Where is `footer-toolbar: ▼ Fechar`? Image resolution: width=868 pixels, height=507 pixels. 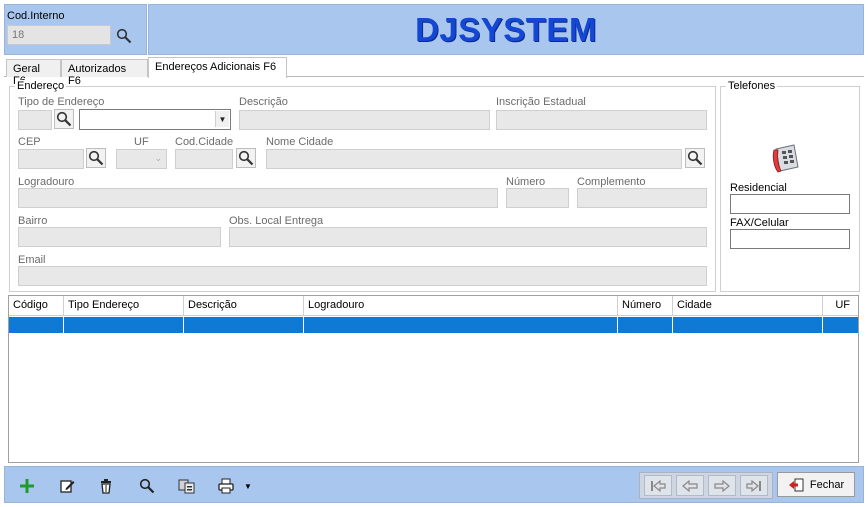 footer-toolbar: ▼ Fechar is located at coordinates (434, 484).